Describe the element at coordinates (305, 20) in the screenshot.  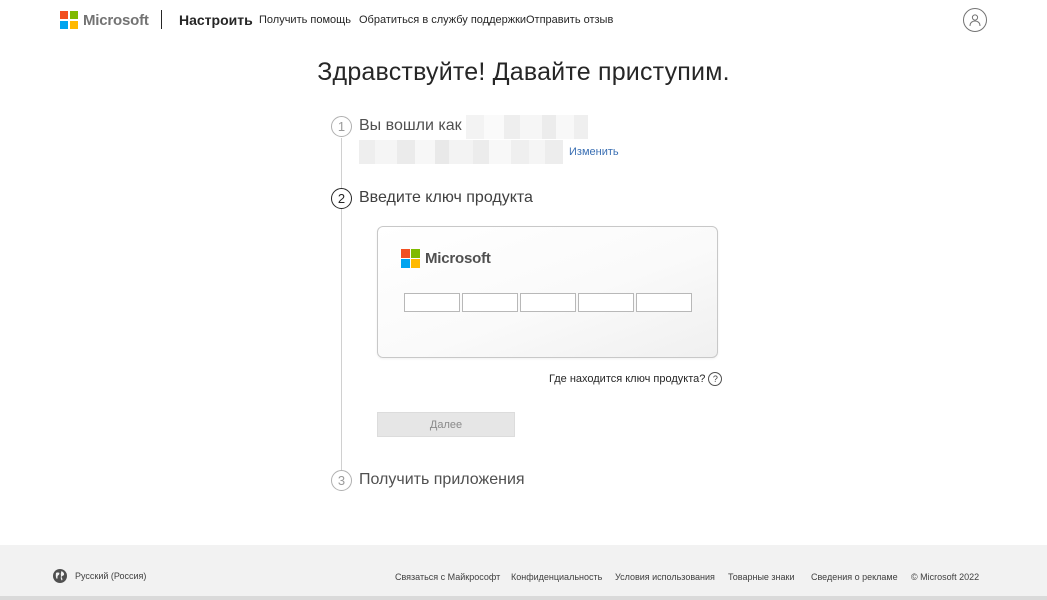
I see `get-help-link: Получить помощь` at that location.